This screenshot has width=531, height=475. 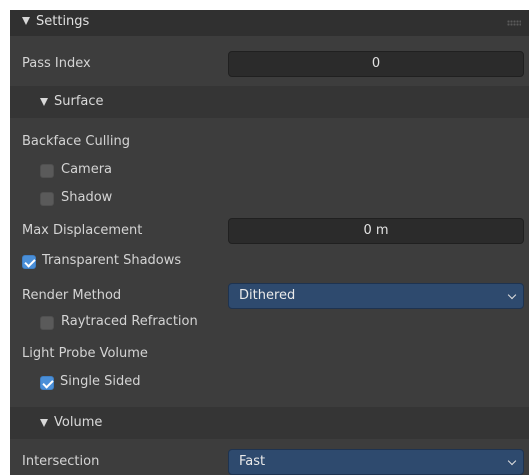 I want to click on raytraced-refraction-checkbox, so click(x=47, y=323).